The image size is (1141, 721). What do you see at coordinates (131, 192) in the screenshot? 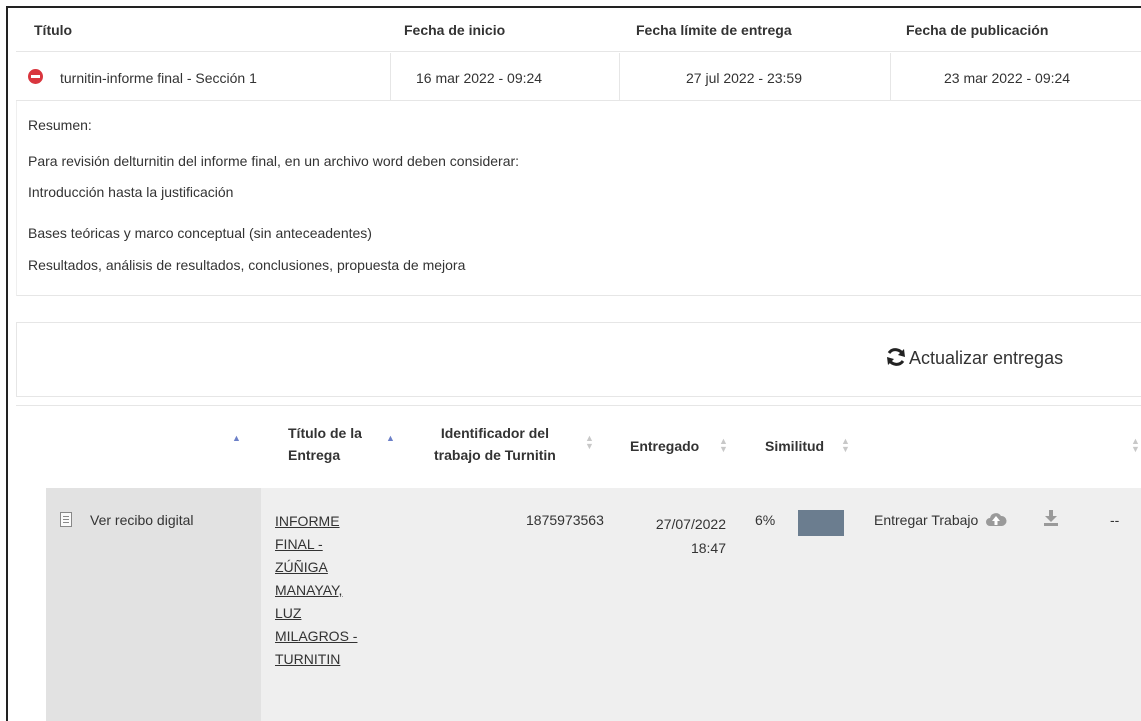
I see `summary-line: Introducción hasta la justificación` at bounding box center [131, 192].